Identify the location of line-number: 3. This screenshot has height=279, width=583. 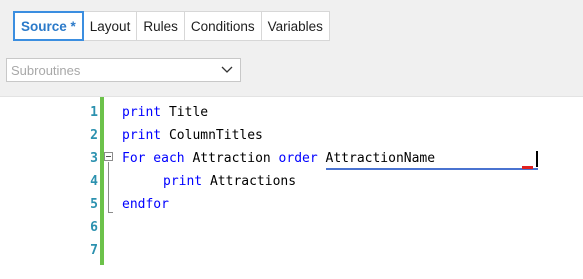
(94, 158).